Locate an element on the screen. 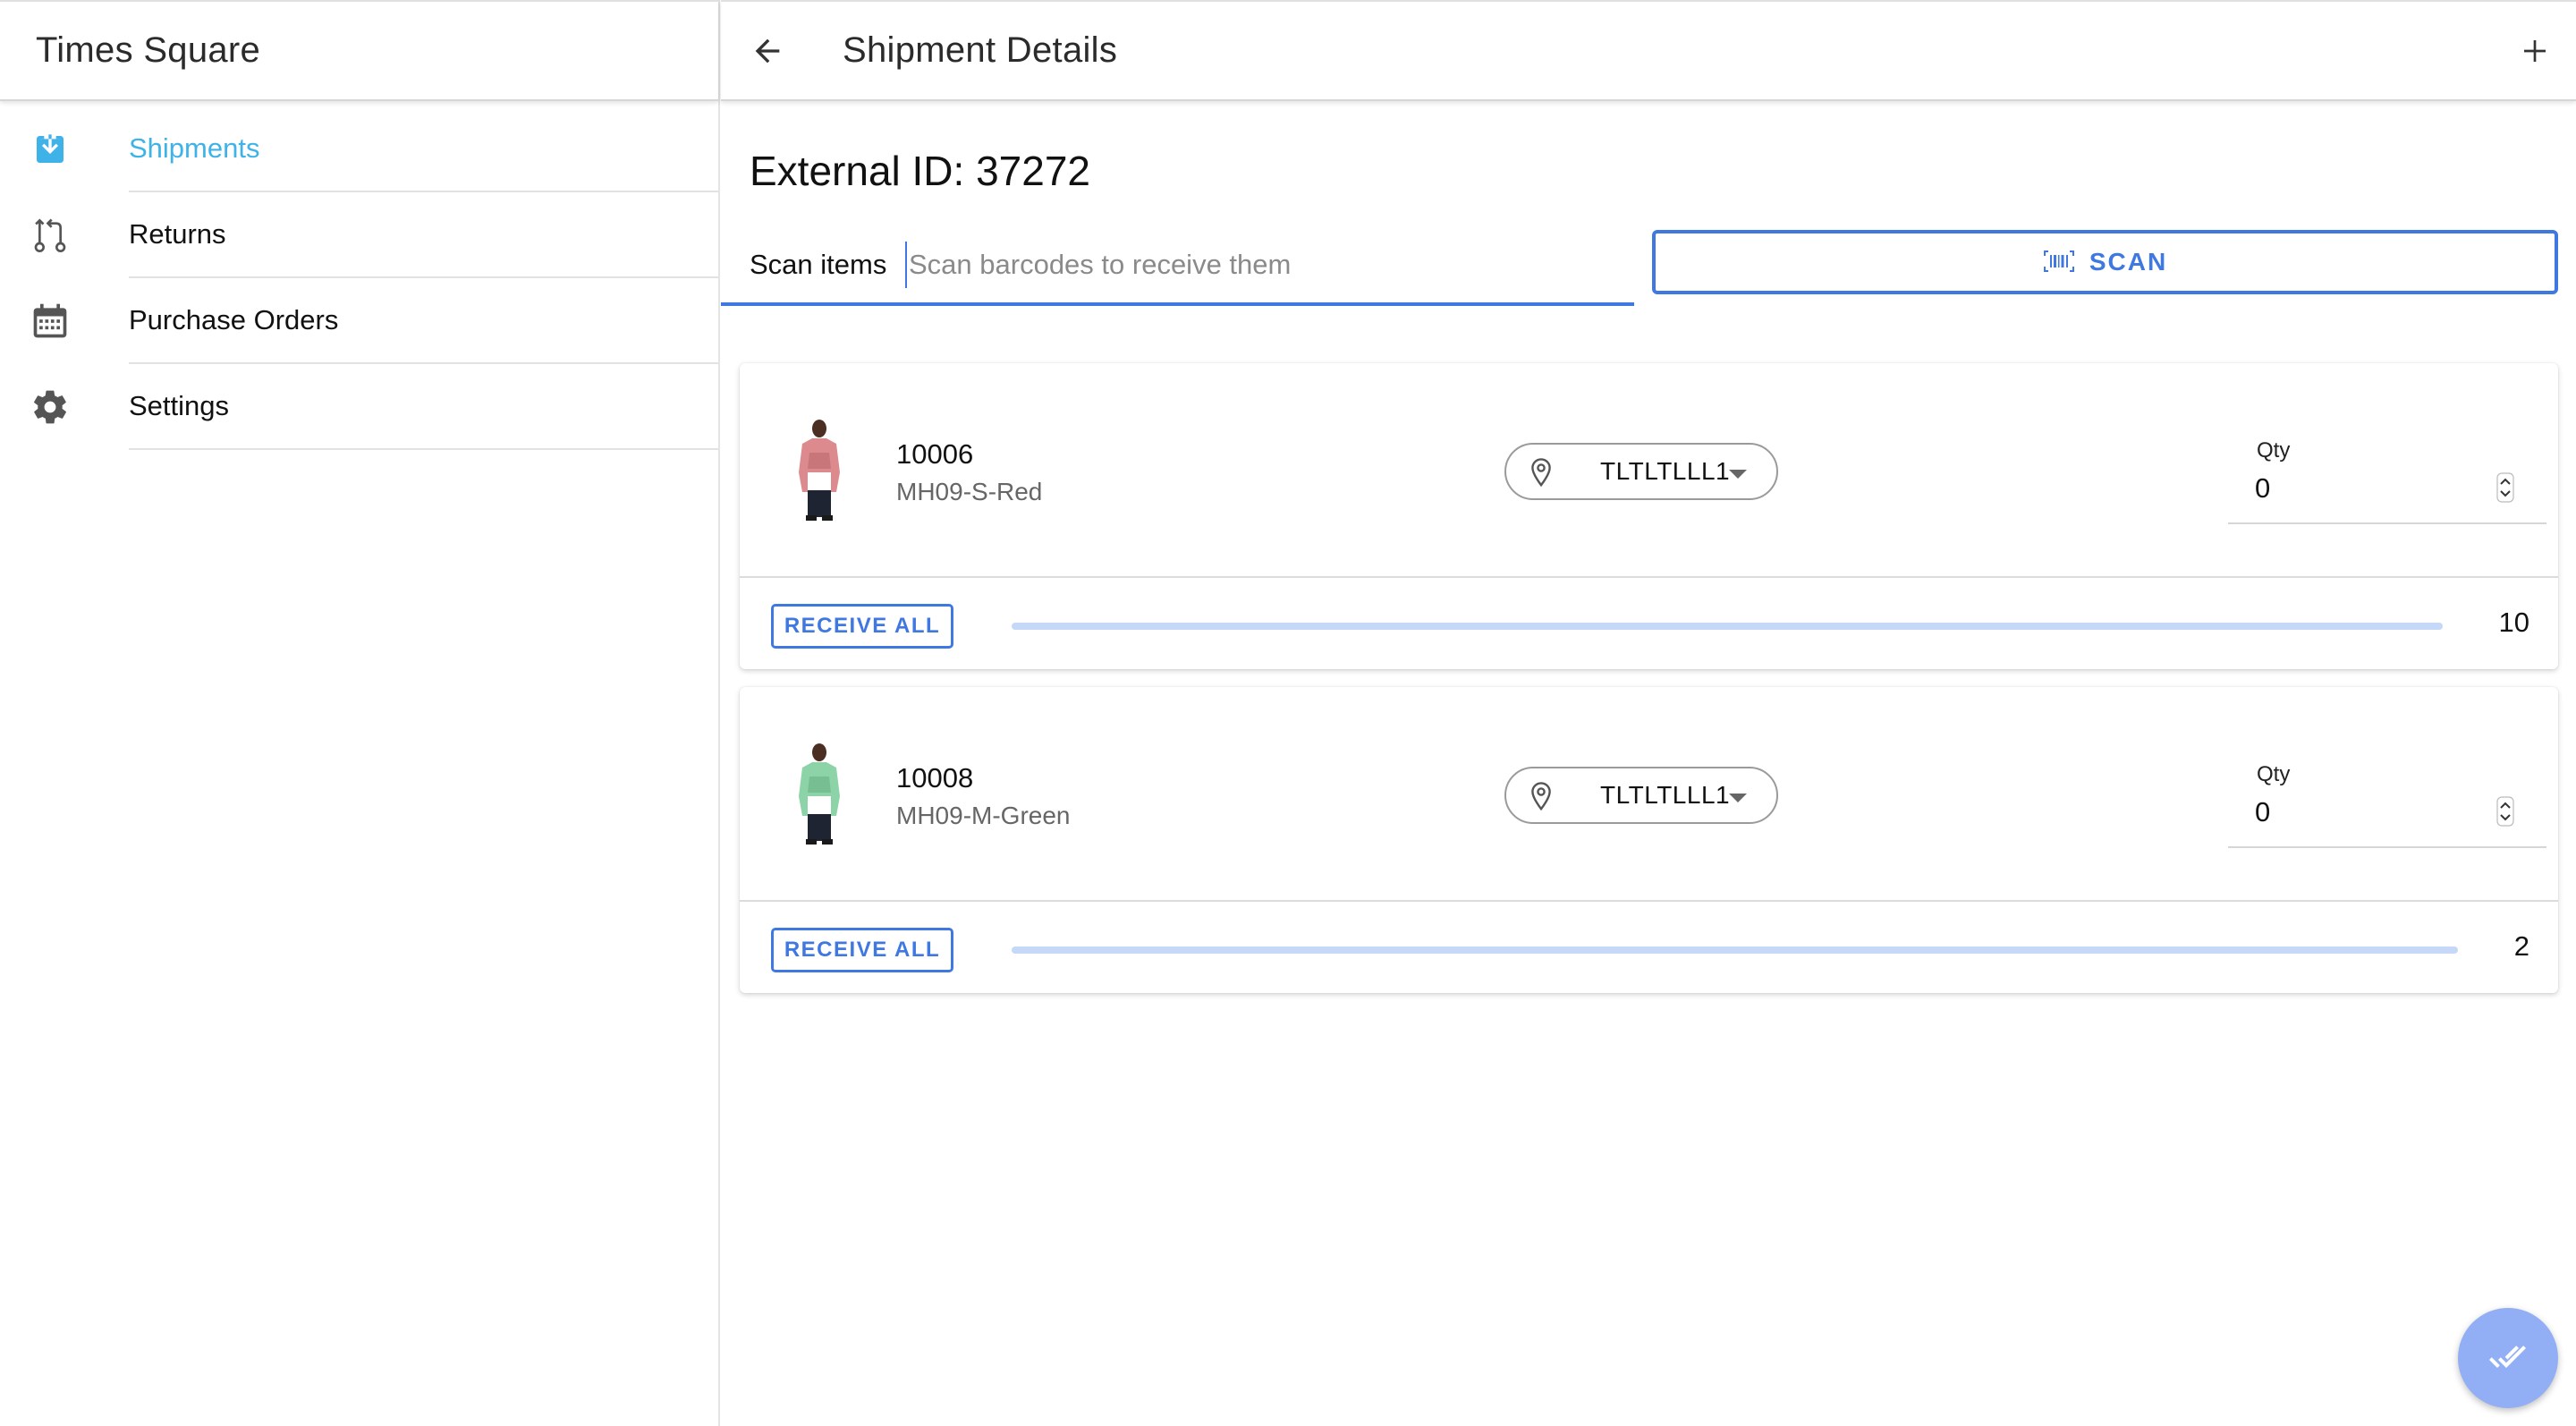 Image resolution: width=2576 pixels, height=1426 pixels. product-sku: MH09-S-Red is located at coordinates (969, 492).